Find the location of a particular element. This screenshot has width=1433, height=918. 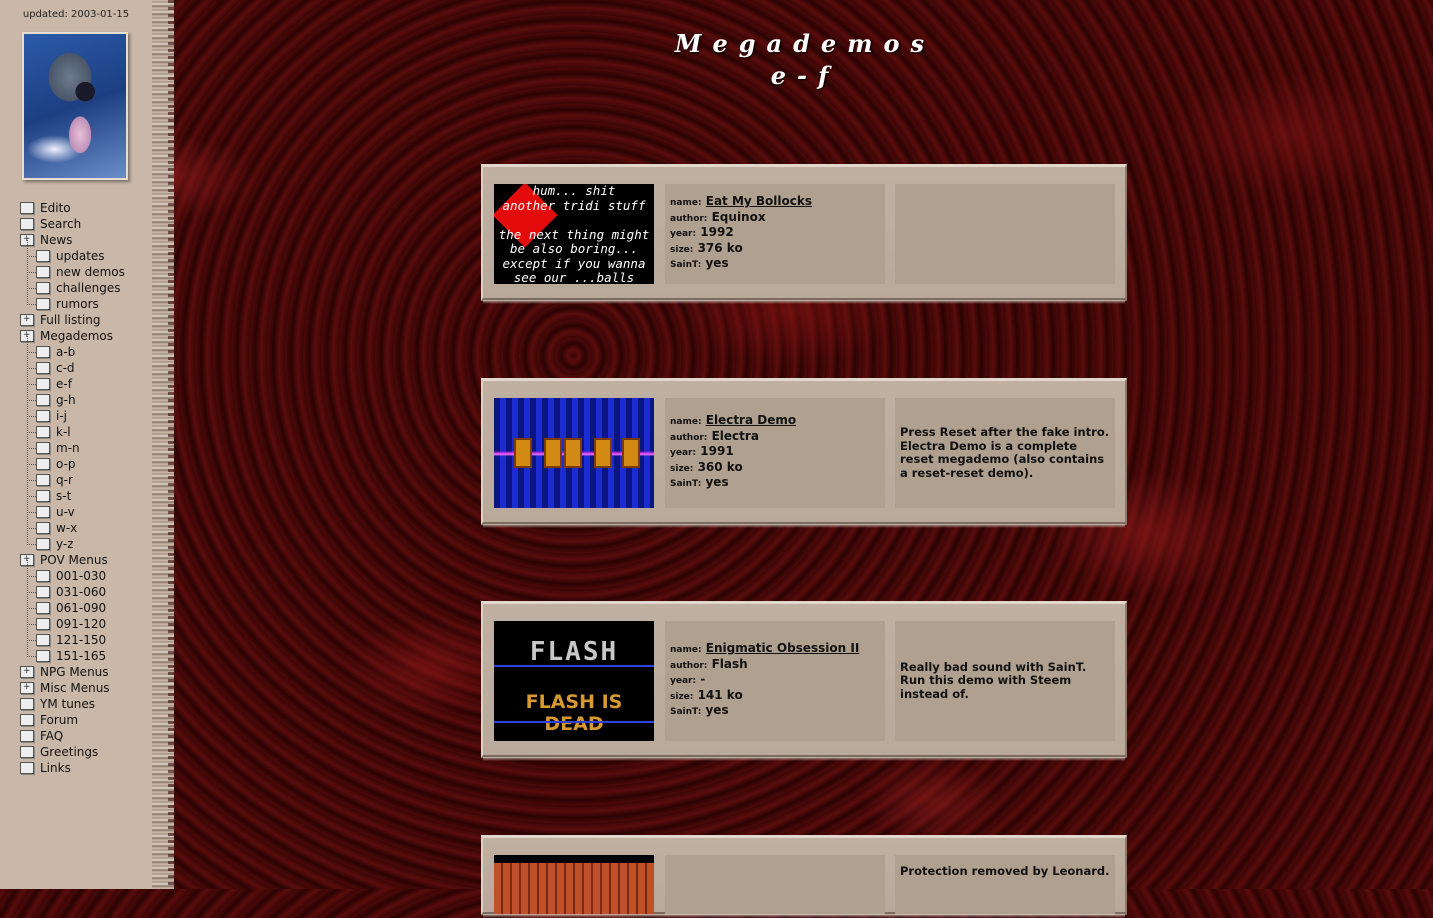

nav-item-label: e-f is located at coordinates (64, 384).